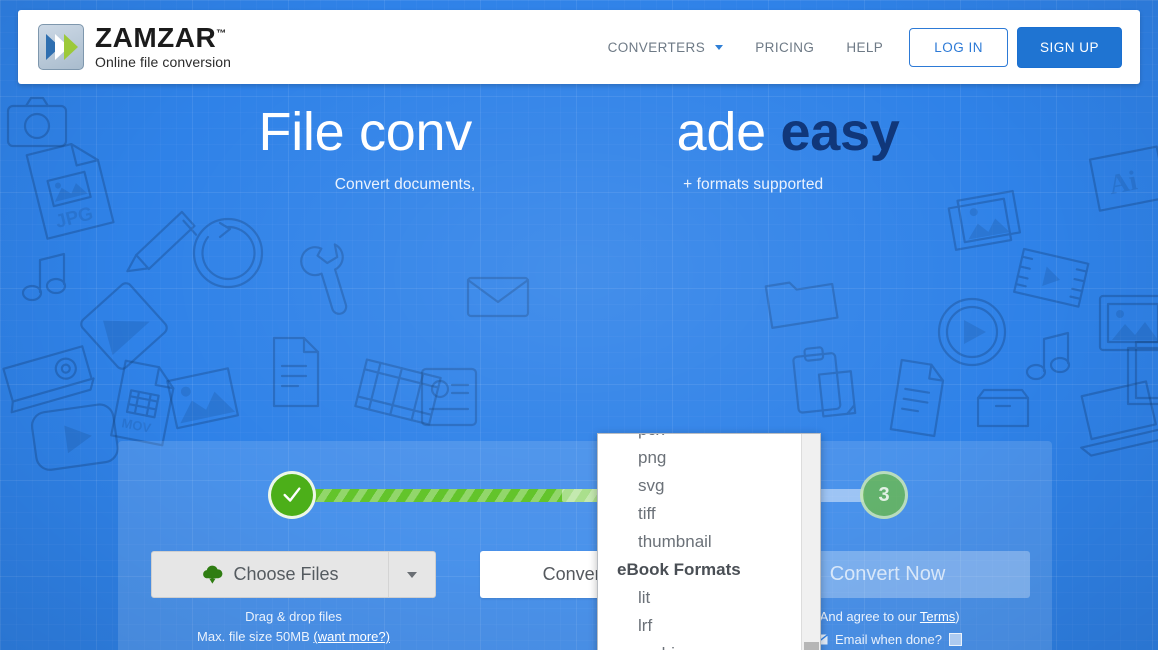 The width and height of the screenshot is (1158, 650). Describe the element at coordinates (163, 62) in the screenshot. I see `brand-tagline: Online file conversion` at that location.